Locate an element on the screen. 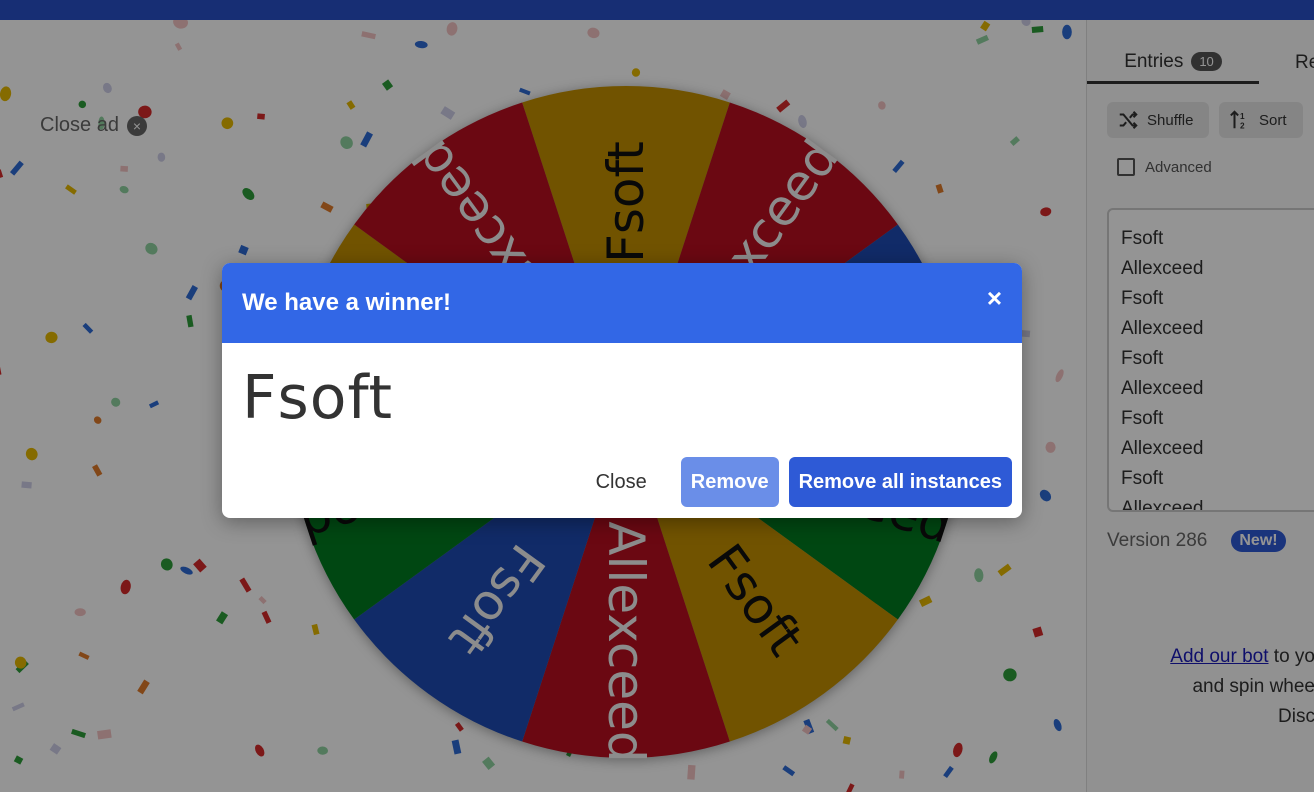 The image size is (1314, 792). close-button: Close is located at coordinates (621, 482).